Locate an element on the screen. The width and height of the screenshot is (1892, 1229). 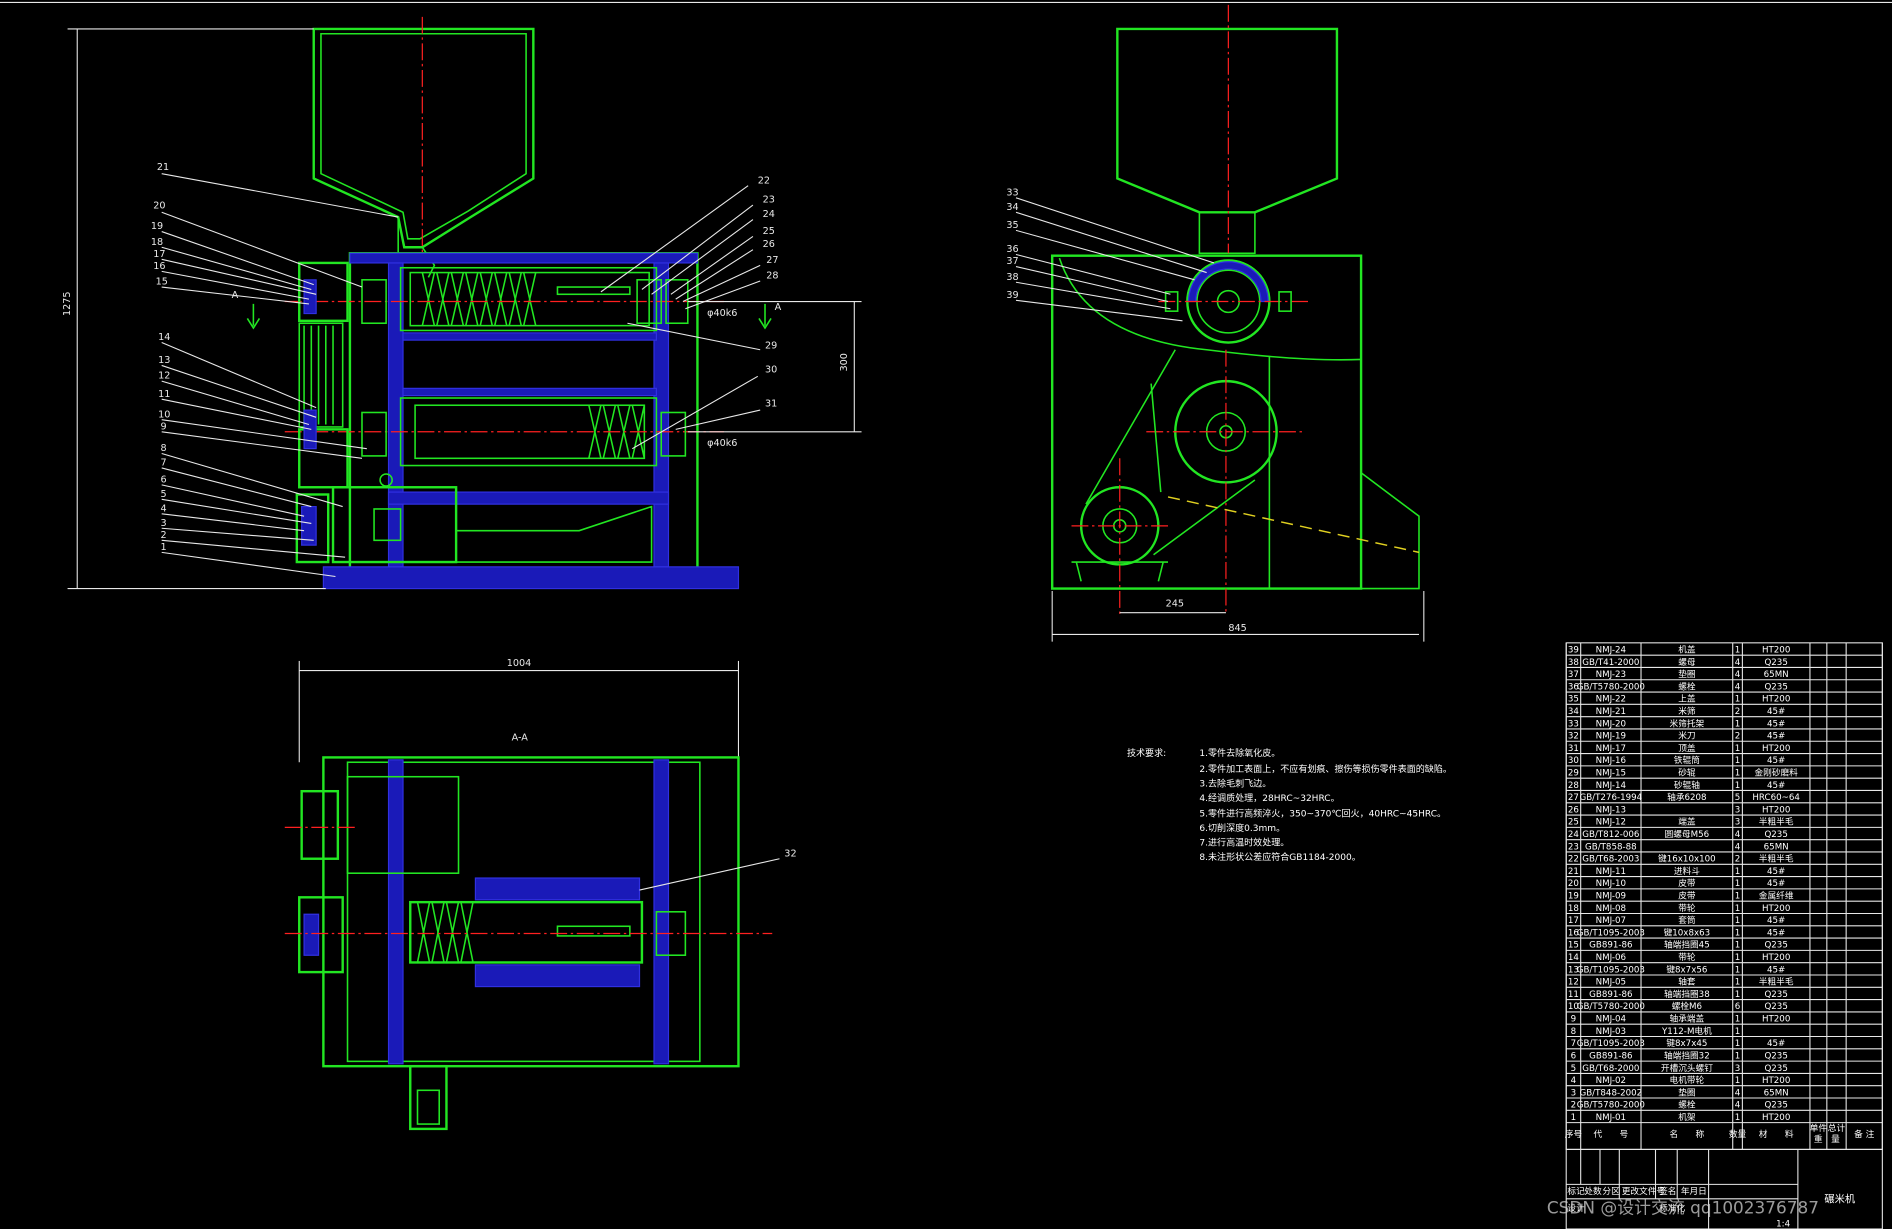
bom-cell-code: NMJ-19 is located at coordinates (1611, 737).